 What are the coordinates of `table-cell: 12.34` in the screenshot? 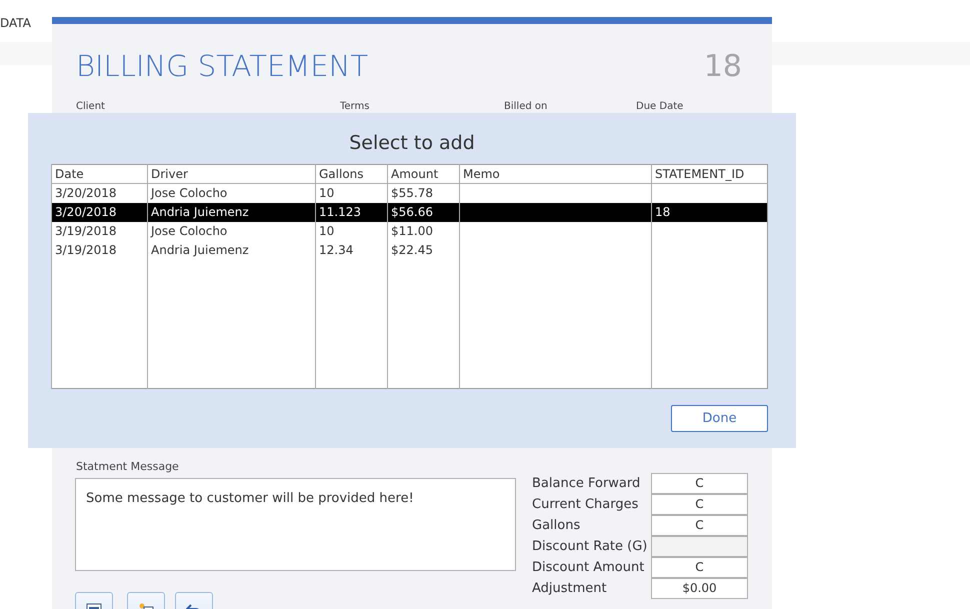 It's located at (352, 250).